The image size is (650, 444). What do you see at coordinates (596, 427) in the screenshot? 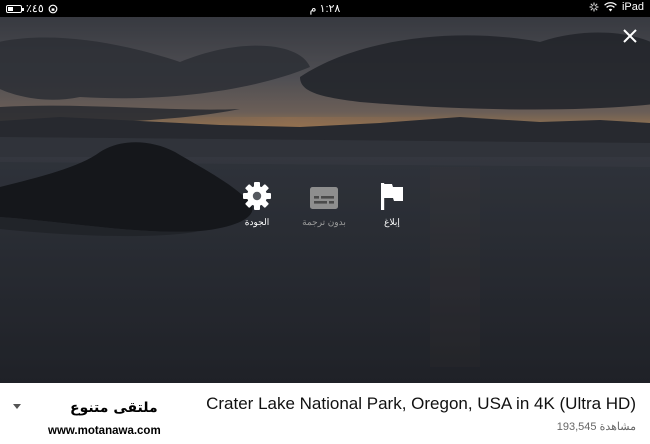
I see `view-count: 193,545 مشاهدة` at bounding box center [596, 427].